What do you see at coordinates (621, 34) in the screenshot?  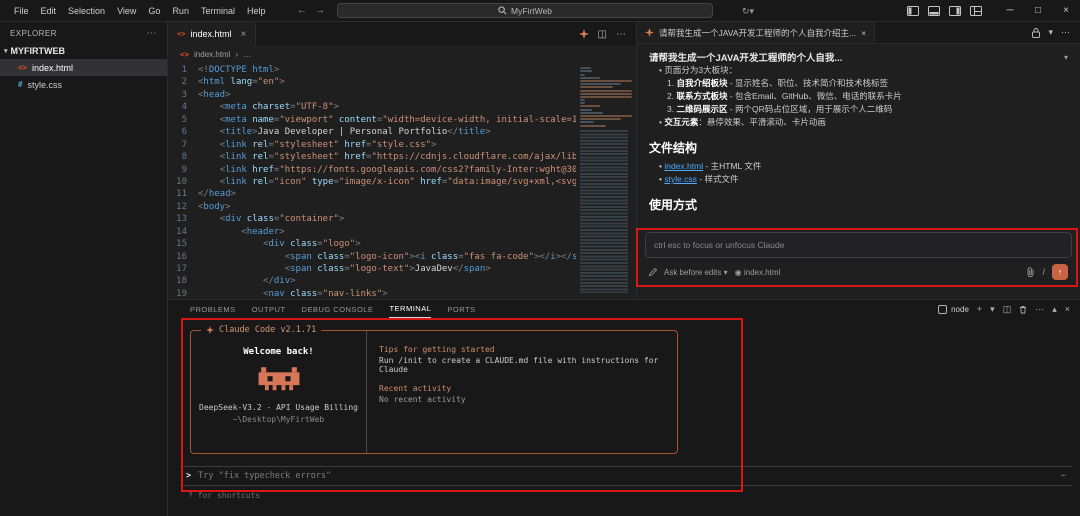 I see `editor-more-icon: ⋯` at bounding box center [621, 34].